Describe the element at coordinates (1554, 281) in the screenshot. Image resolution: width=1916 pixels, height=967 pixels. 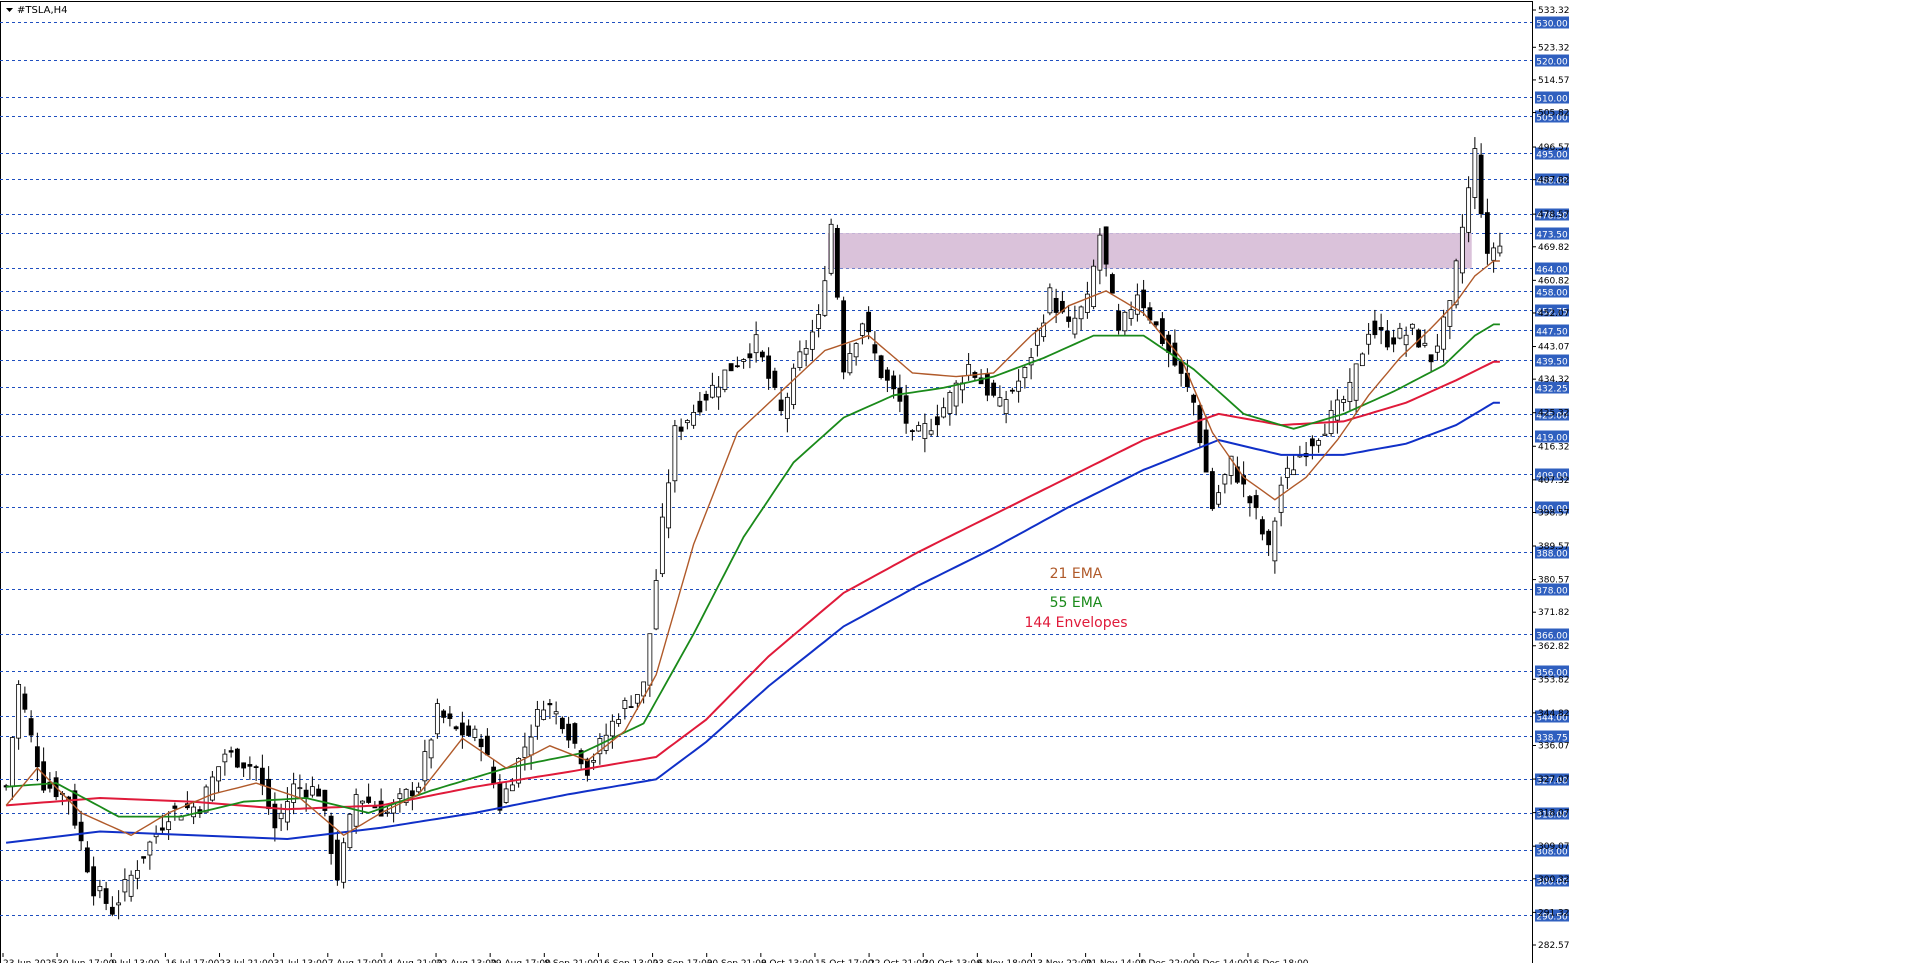
I see `price-tick-label: 460.82` at that location.